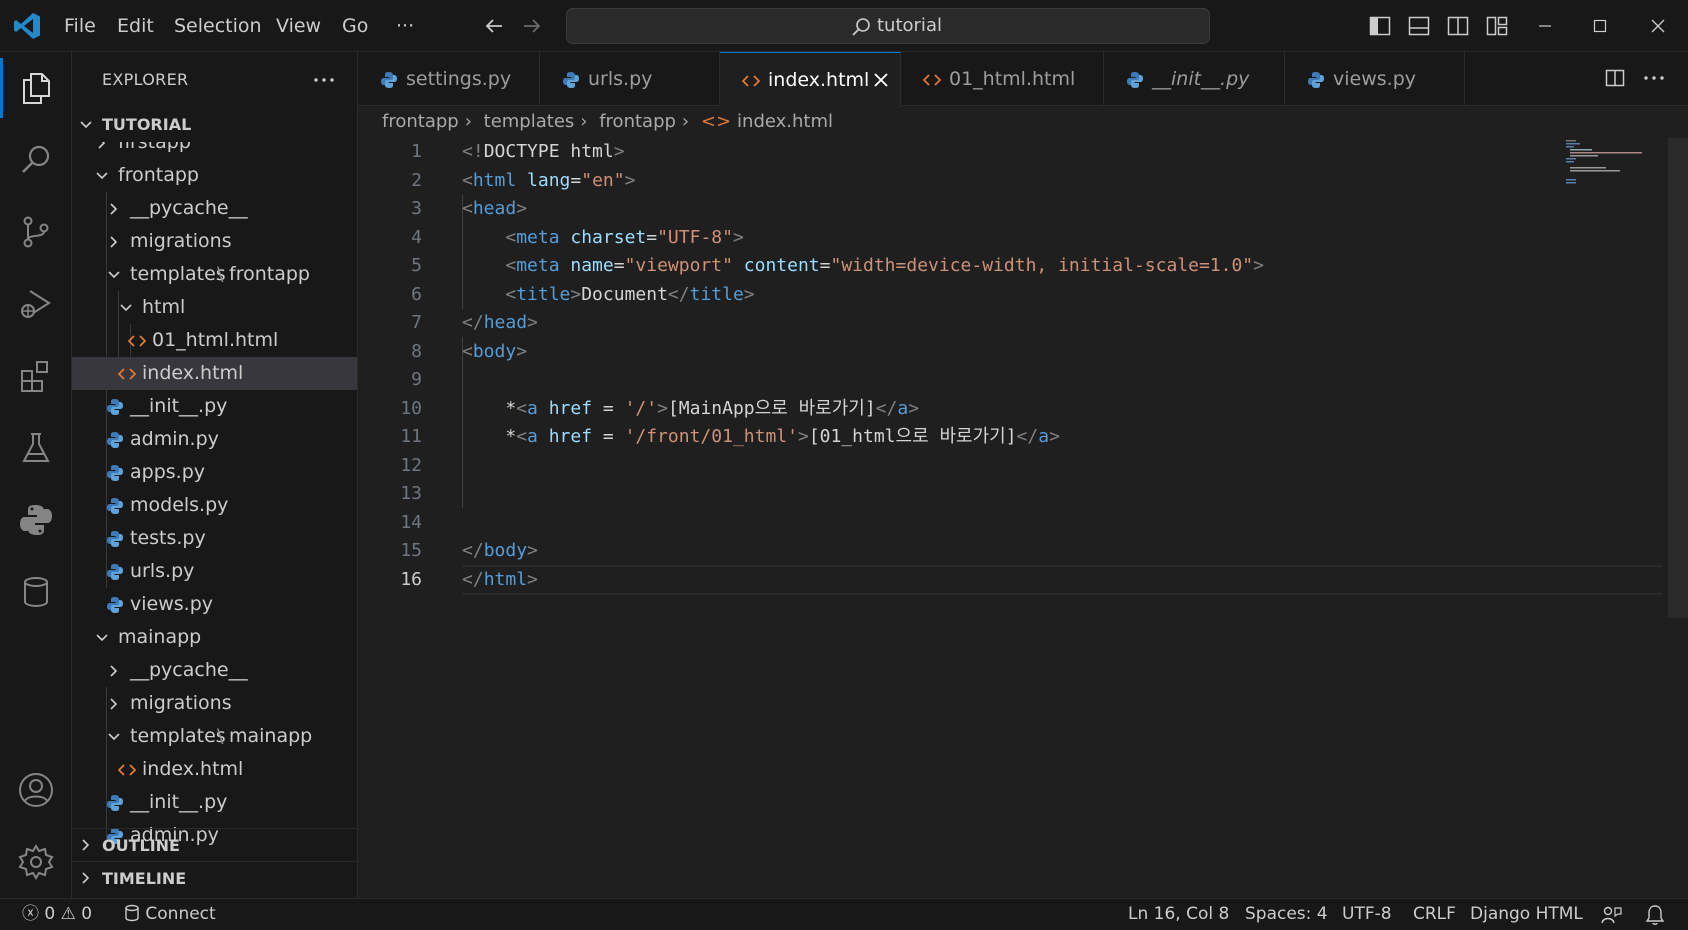  I want to click on activity-run-debug, so click(36, 304).